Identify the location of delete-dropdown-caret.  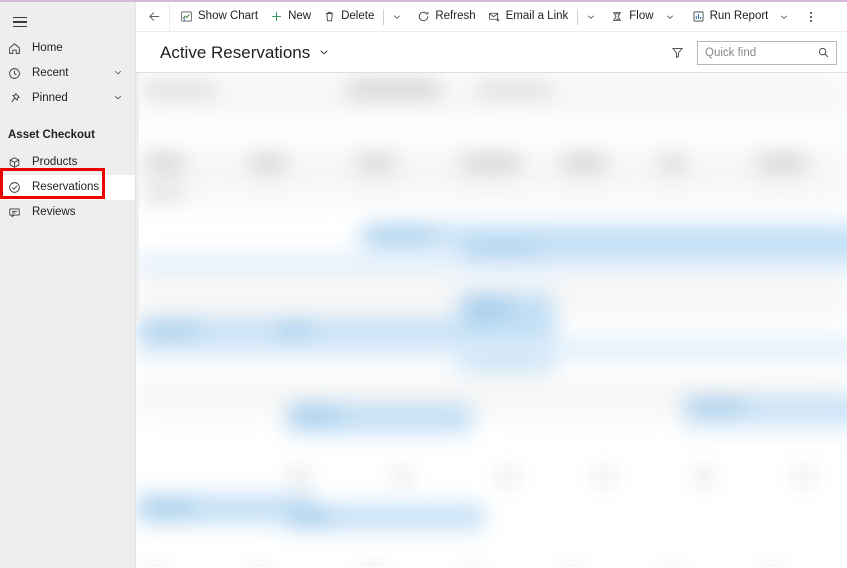
(397, 17).